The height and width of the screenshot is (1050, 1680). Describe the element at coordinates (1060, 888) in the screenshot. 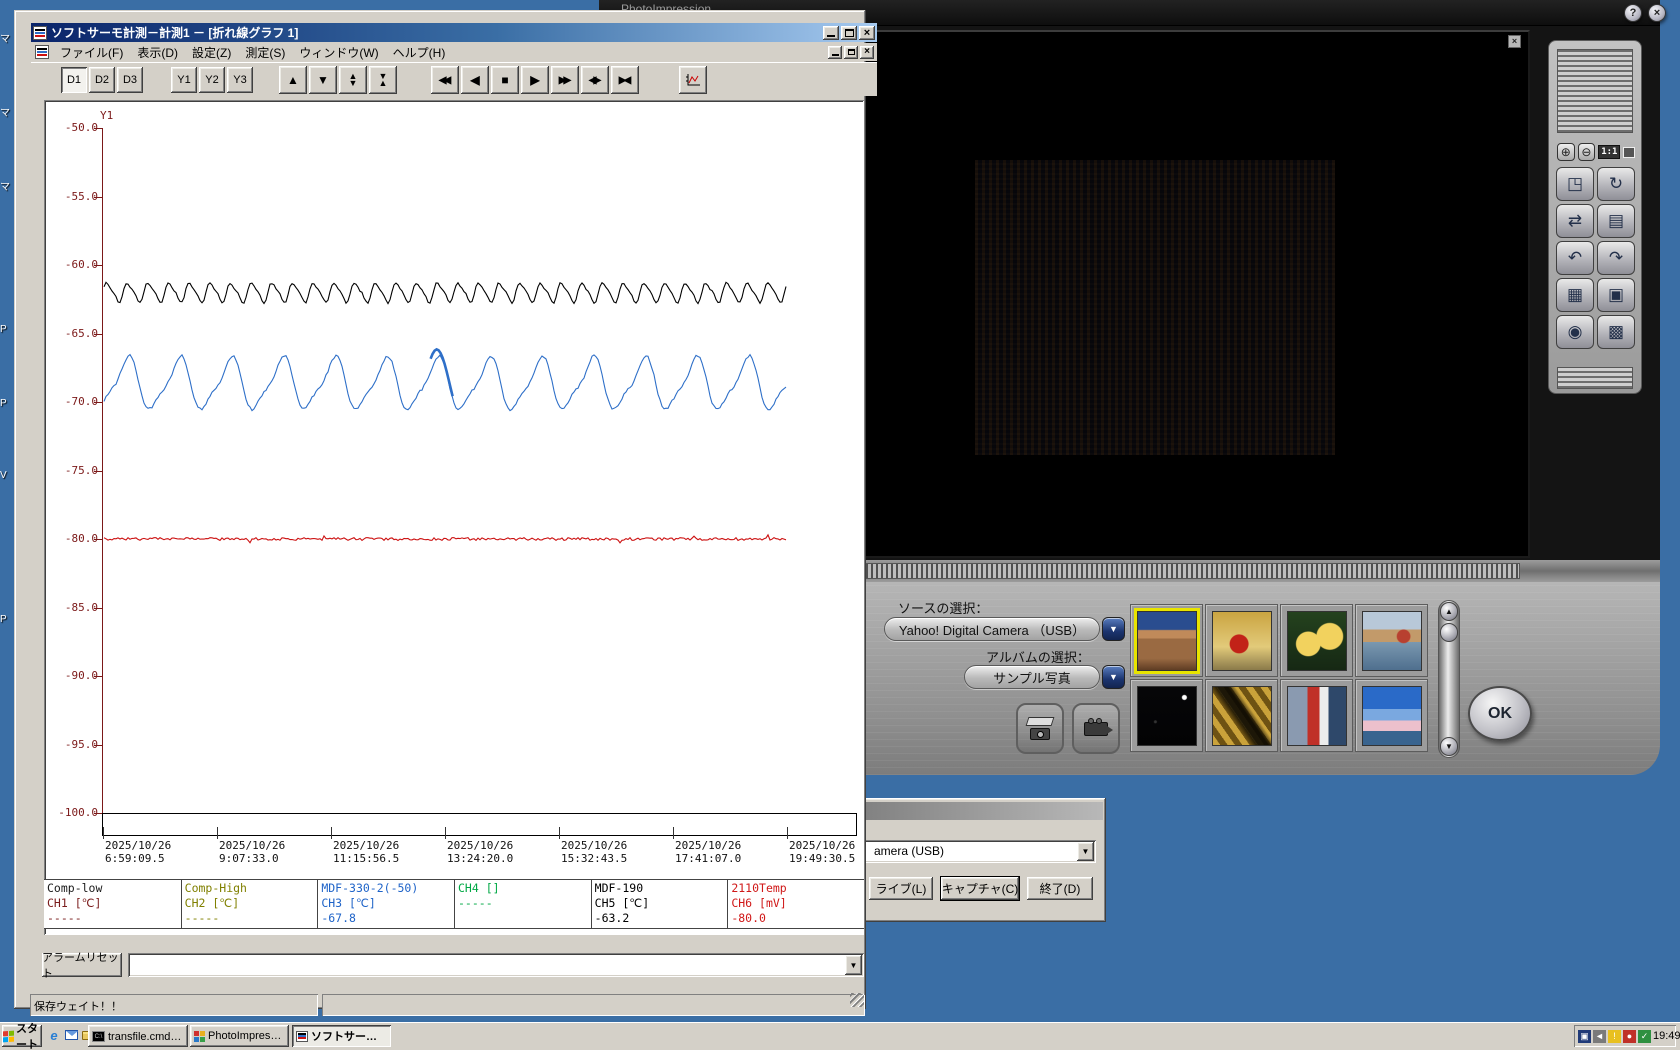

I see `dialog-button-終了: 終了(D)` at that location.